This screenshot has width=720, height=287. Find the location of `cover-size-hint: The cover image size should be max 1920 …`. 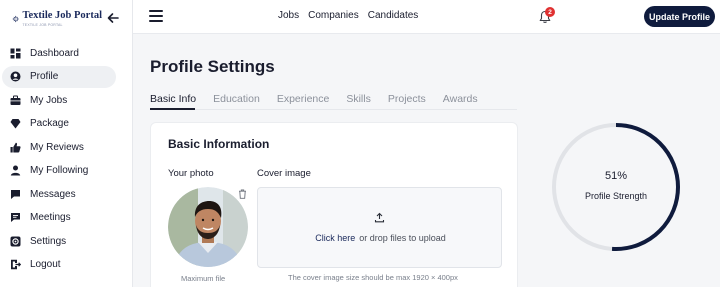

cover-size-hint: The cover image size should be max 1920 … is located at coordinates (373, 277).